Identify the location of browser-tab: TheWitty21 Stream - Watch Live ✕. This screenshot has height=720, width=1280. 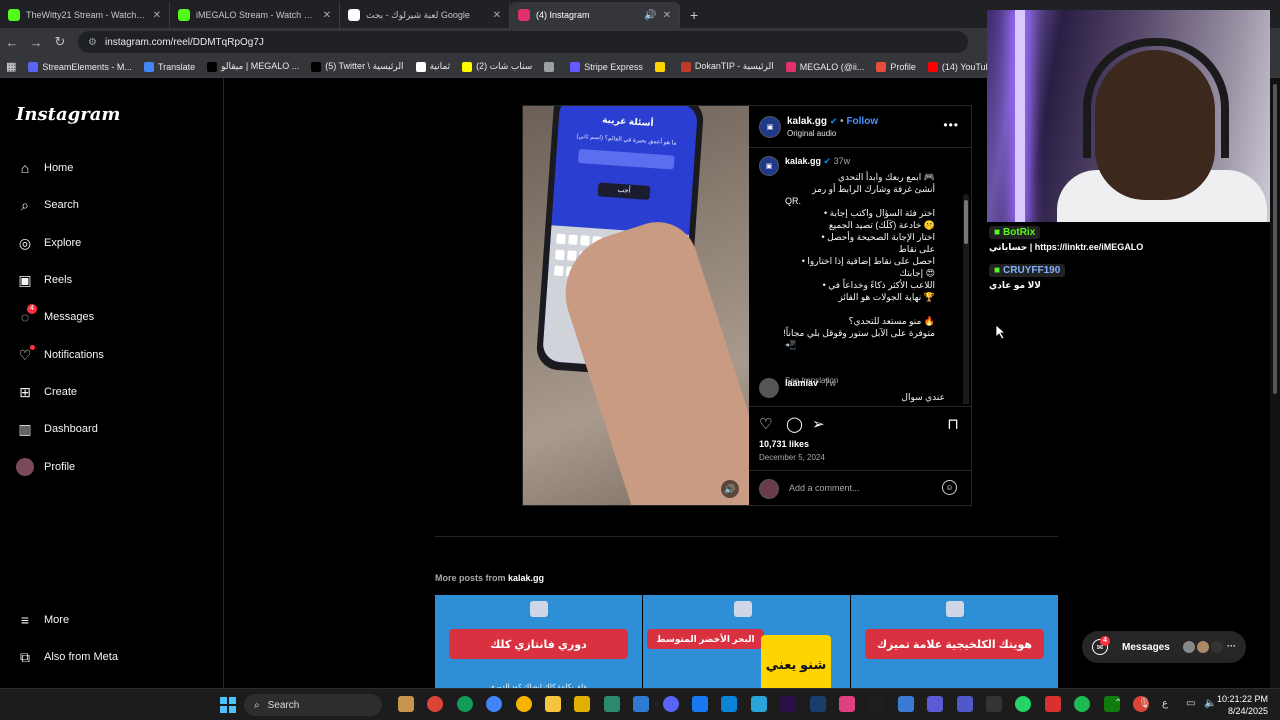
(85, 15).